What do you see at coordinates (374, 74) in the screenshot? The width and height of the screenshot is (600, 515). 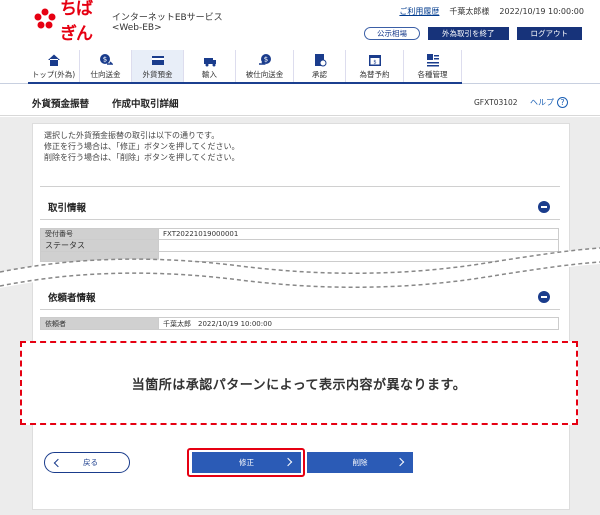 I see `nav-label: 為替予約` at bounding box center [374, 74].